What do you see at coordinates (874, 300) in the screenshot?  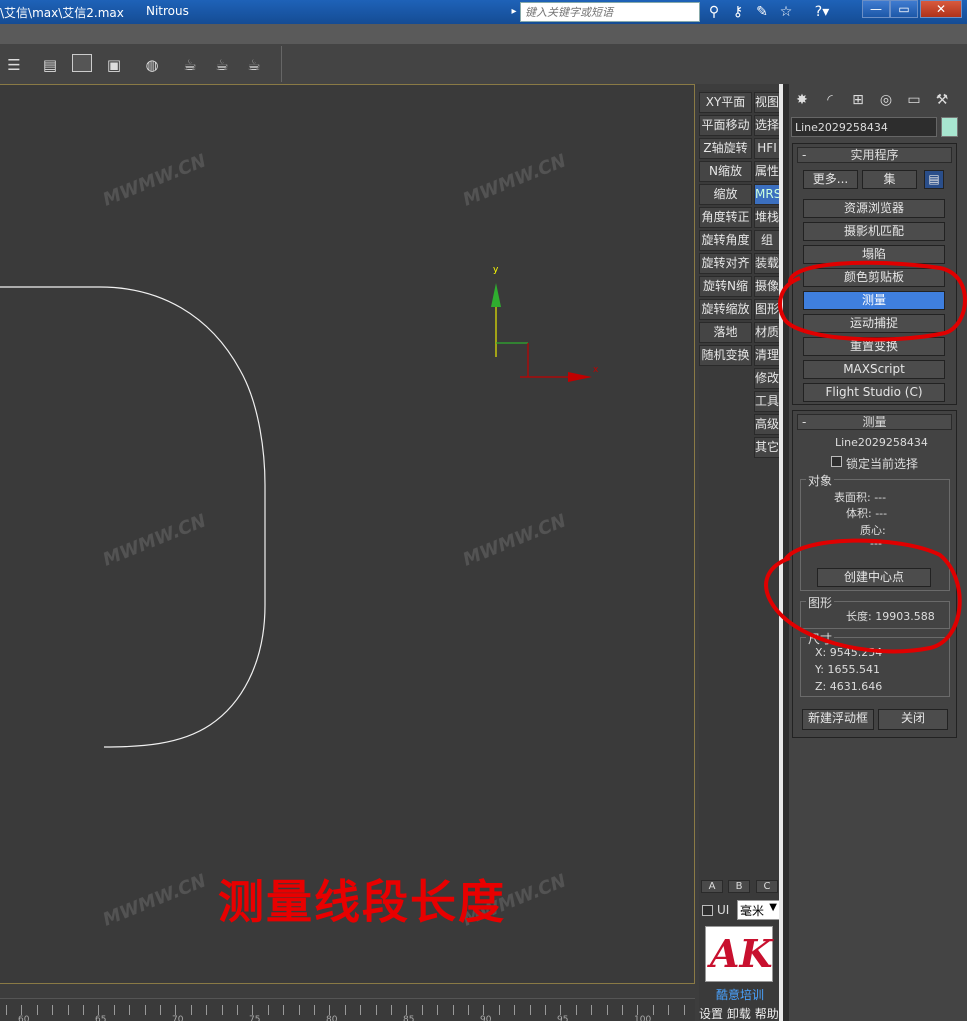 I see `utility-button: 测量` at bounding box center [874, 300].